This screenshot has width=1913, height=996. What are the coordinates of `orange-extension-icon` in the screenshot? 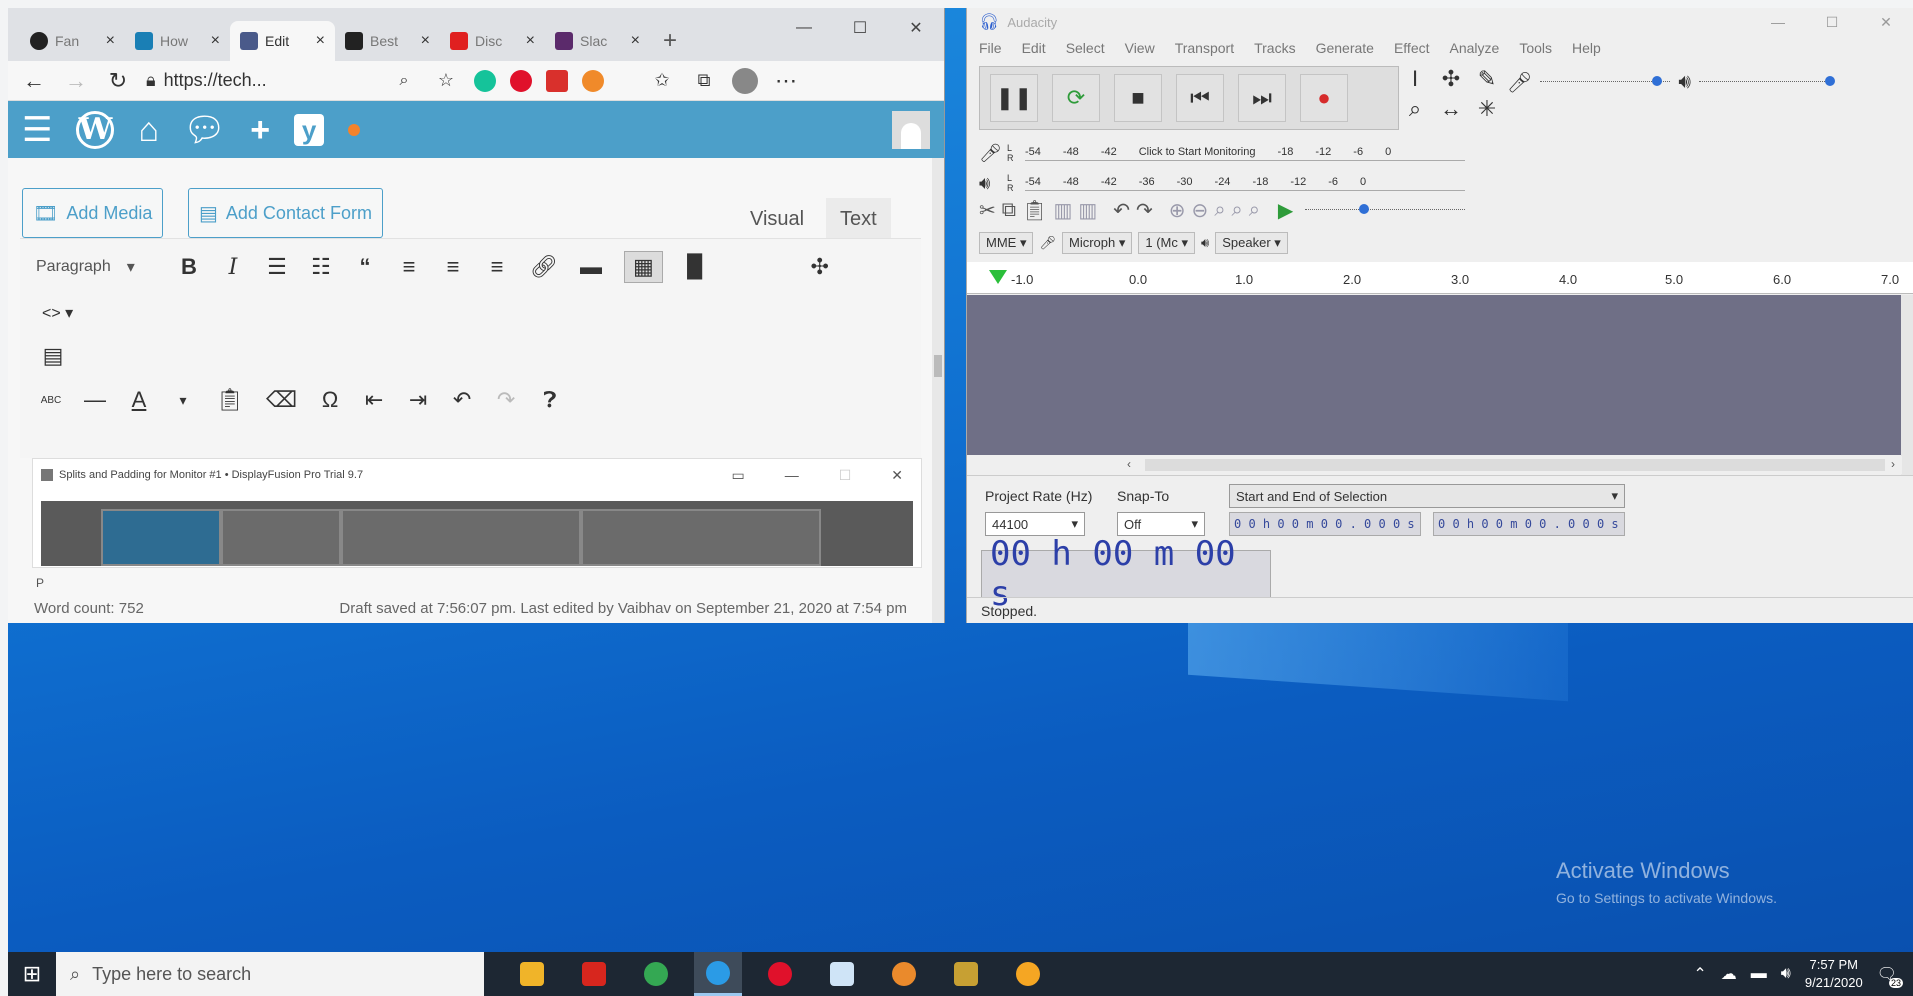 It's located at (593, 80).